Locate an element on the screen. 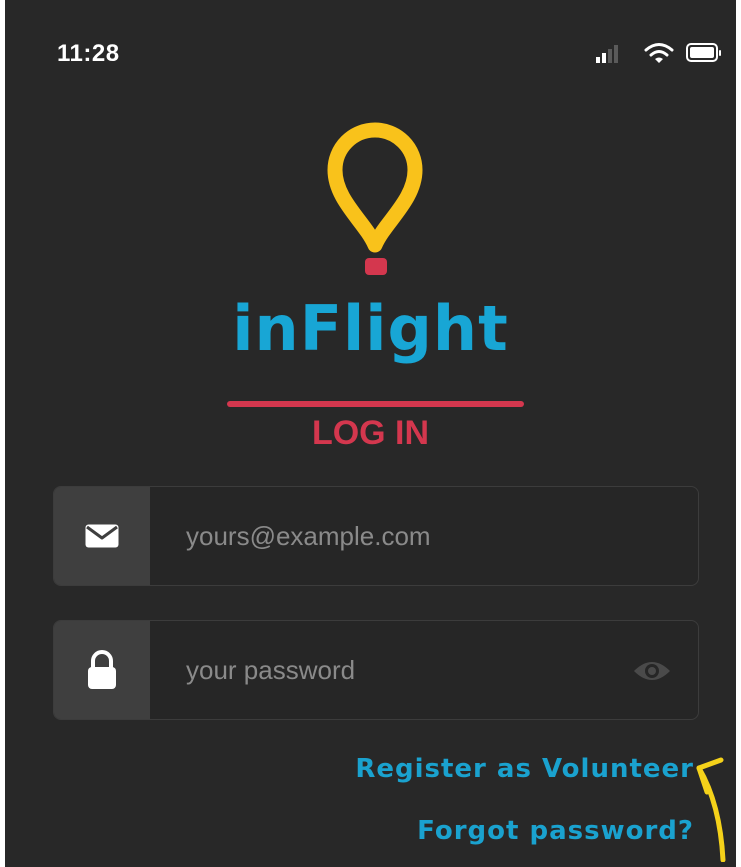 The height and width of the screenshot is (867, 741). email-input is located at coordinates (420, 536).